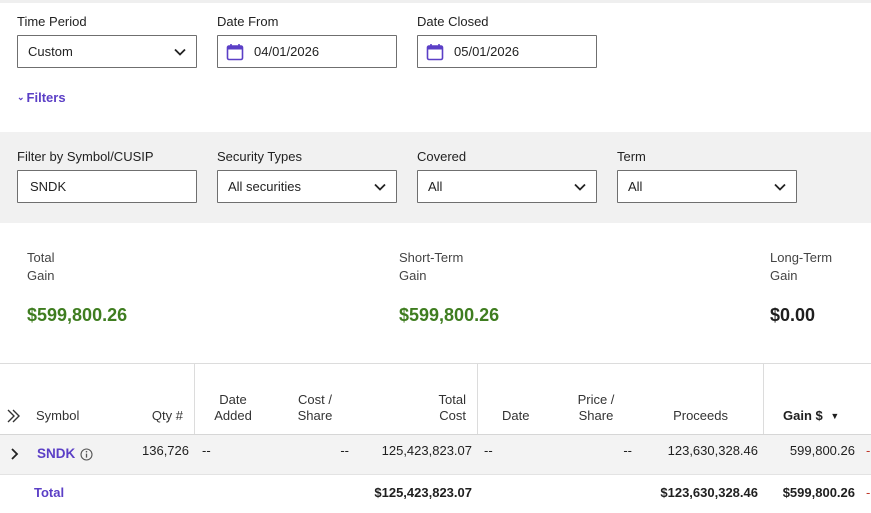  What do you see at coordinates (868, 492) in the screenshot?
I see `total-row-next-cell: -` at bounding box center [868, 492].